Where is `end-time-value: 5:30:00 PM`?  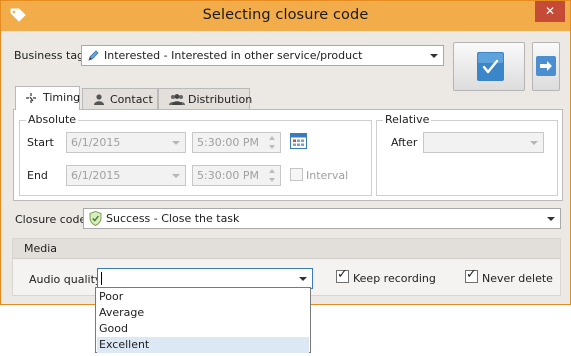 end-time-value: 5:30:00 PM is located at coordinates (228, 175).